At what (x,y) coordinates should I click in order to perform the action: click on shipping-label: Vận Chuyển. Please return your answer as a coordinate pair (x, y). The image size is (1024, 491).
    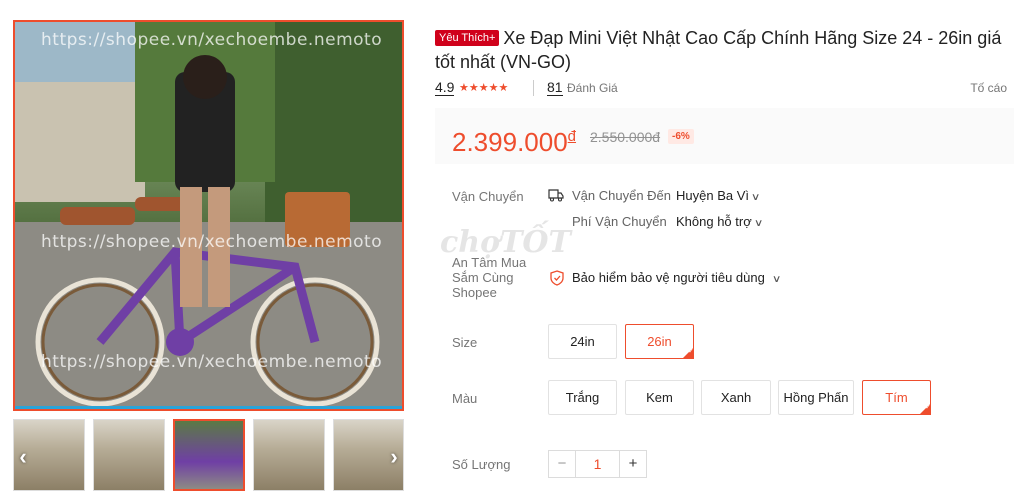
    Looking at the image, I should click on (488, 196).